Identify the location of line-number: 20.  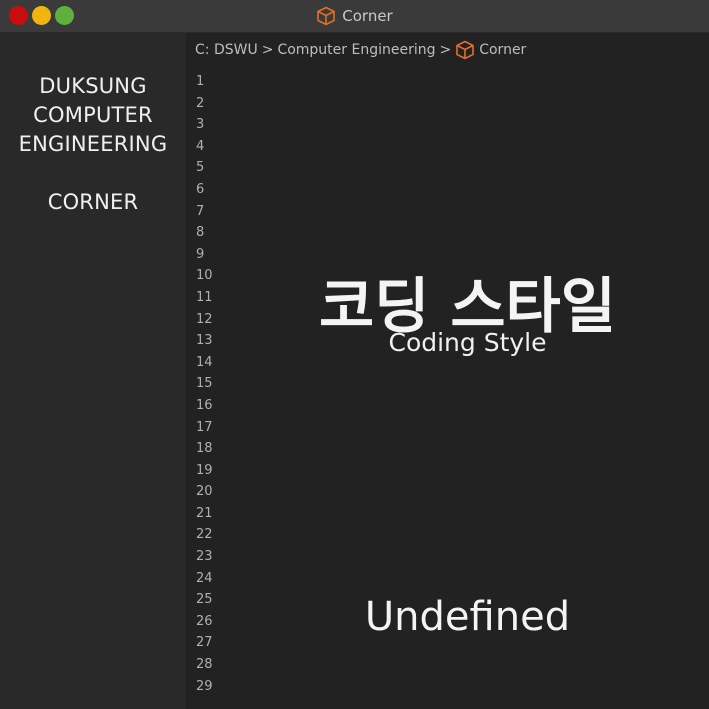
(204, 492).